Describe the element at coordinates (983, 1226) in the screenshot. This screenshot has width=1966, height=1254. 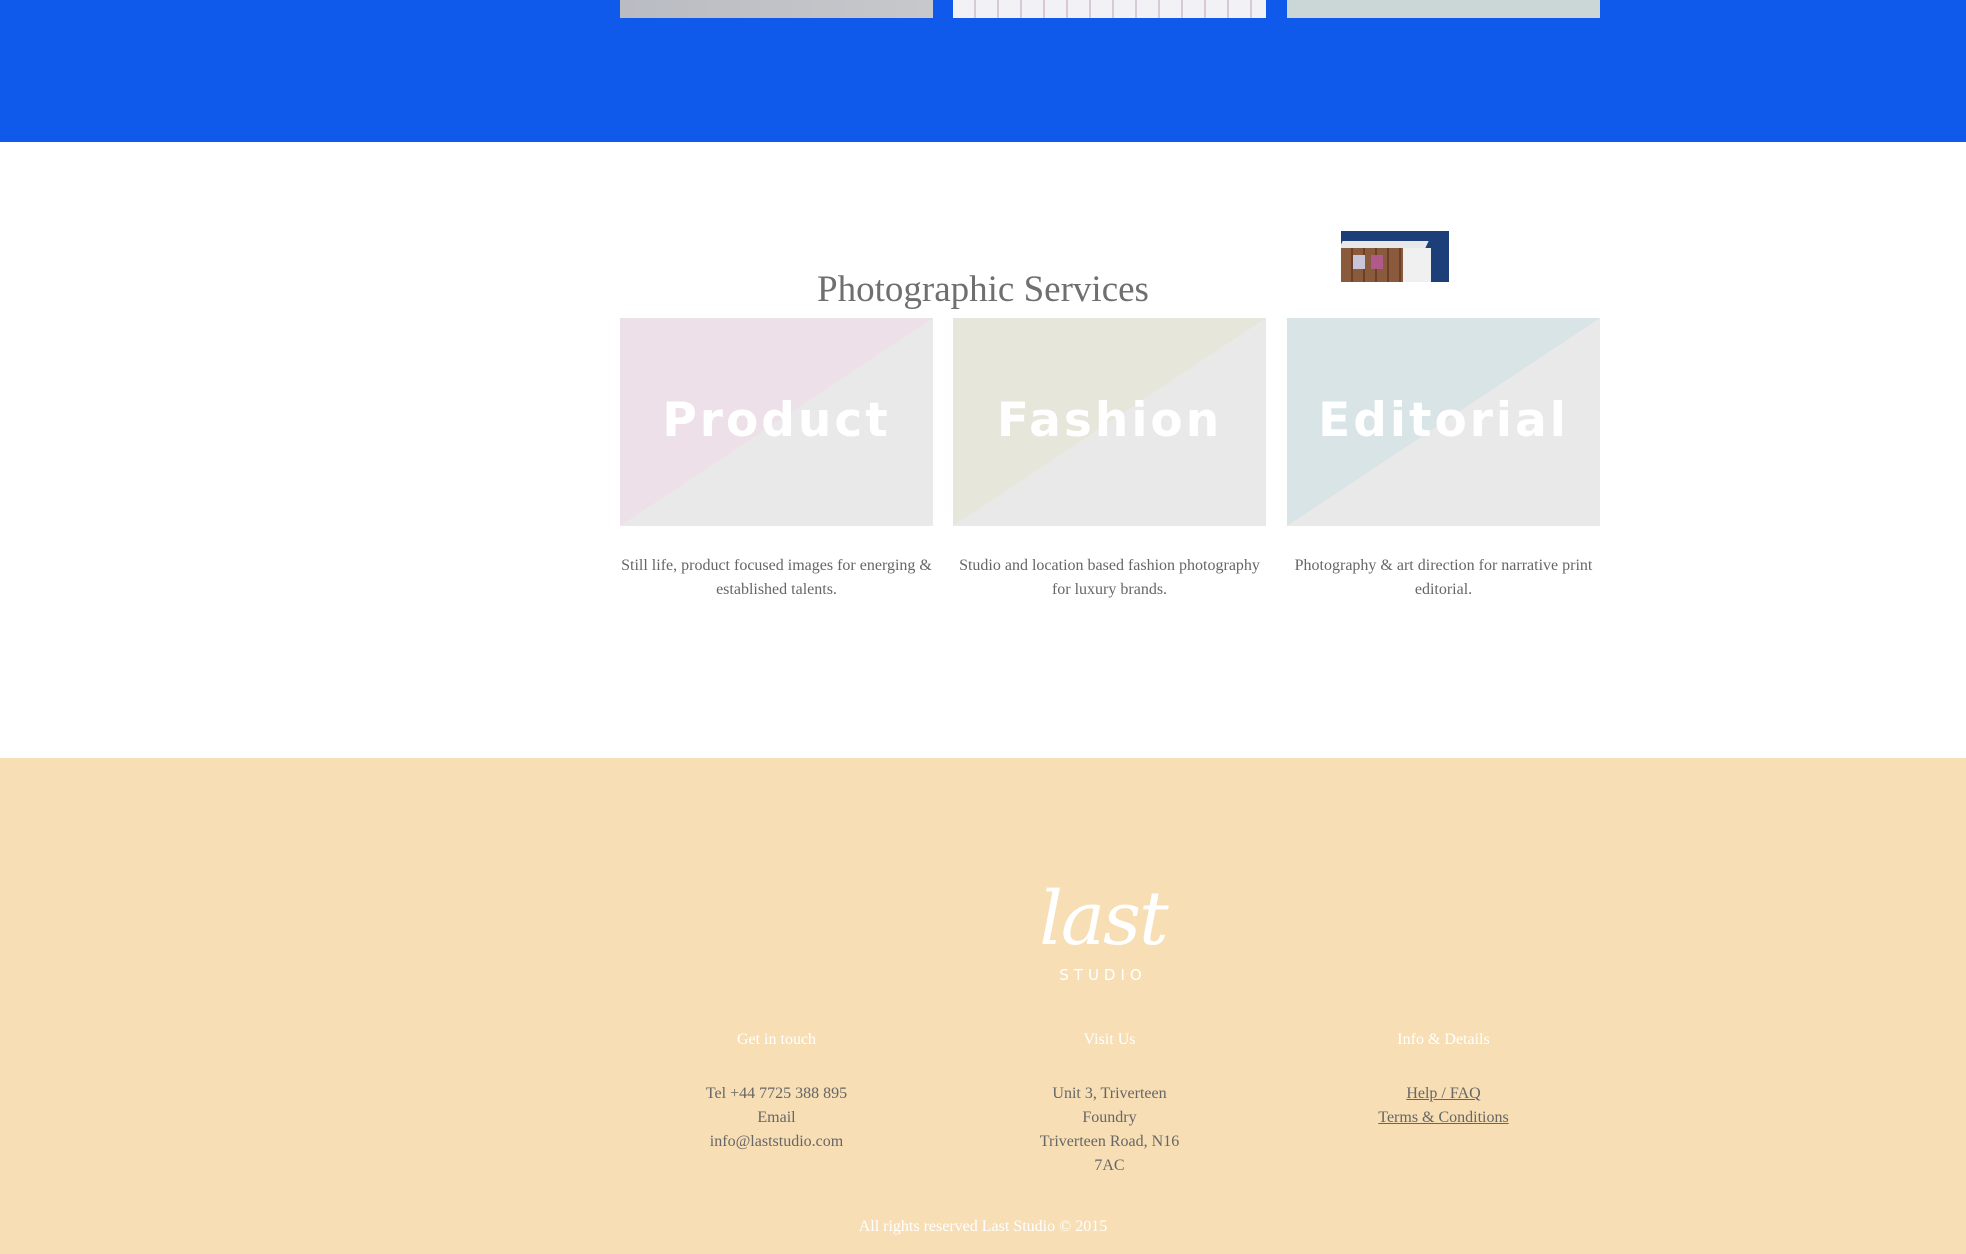
I see `copyright-text: All rights reserved Last Studio © 2015` at that location.